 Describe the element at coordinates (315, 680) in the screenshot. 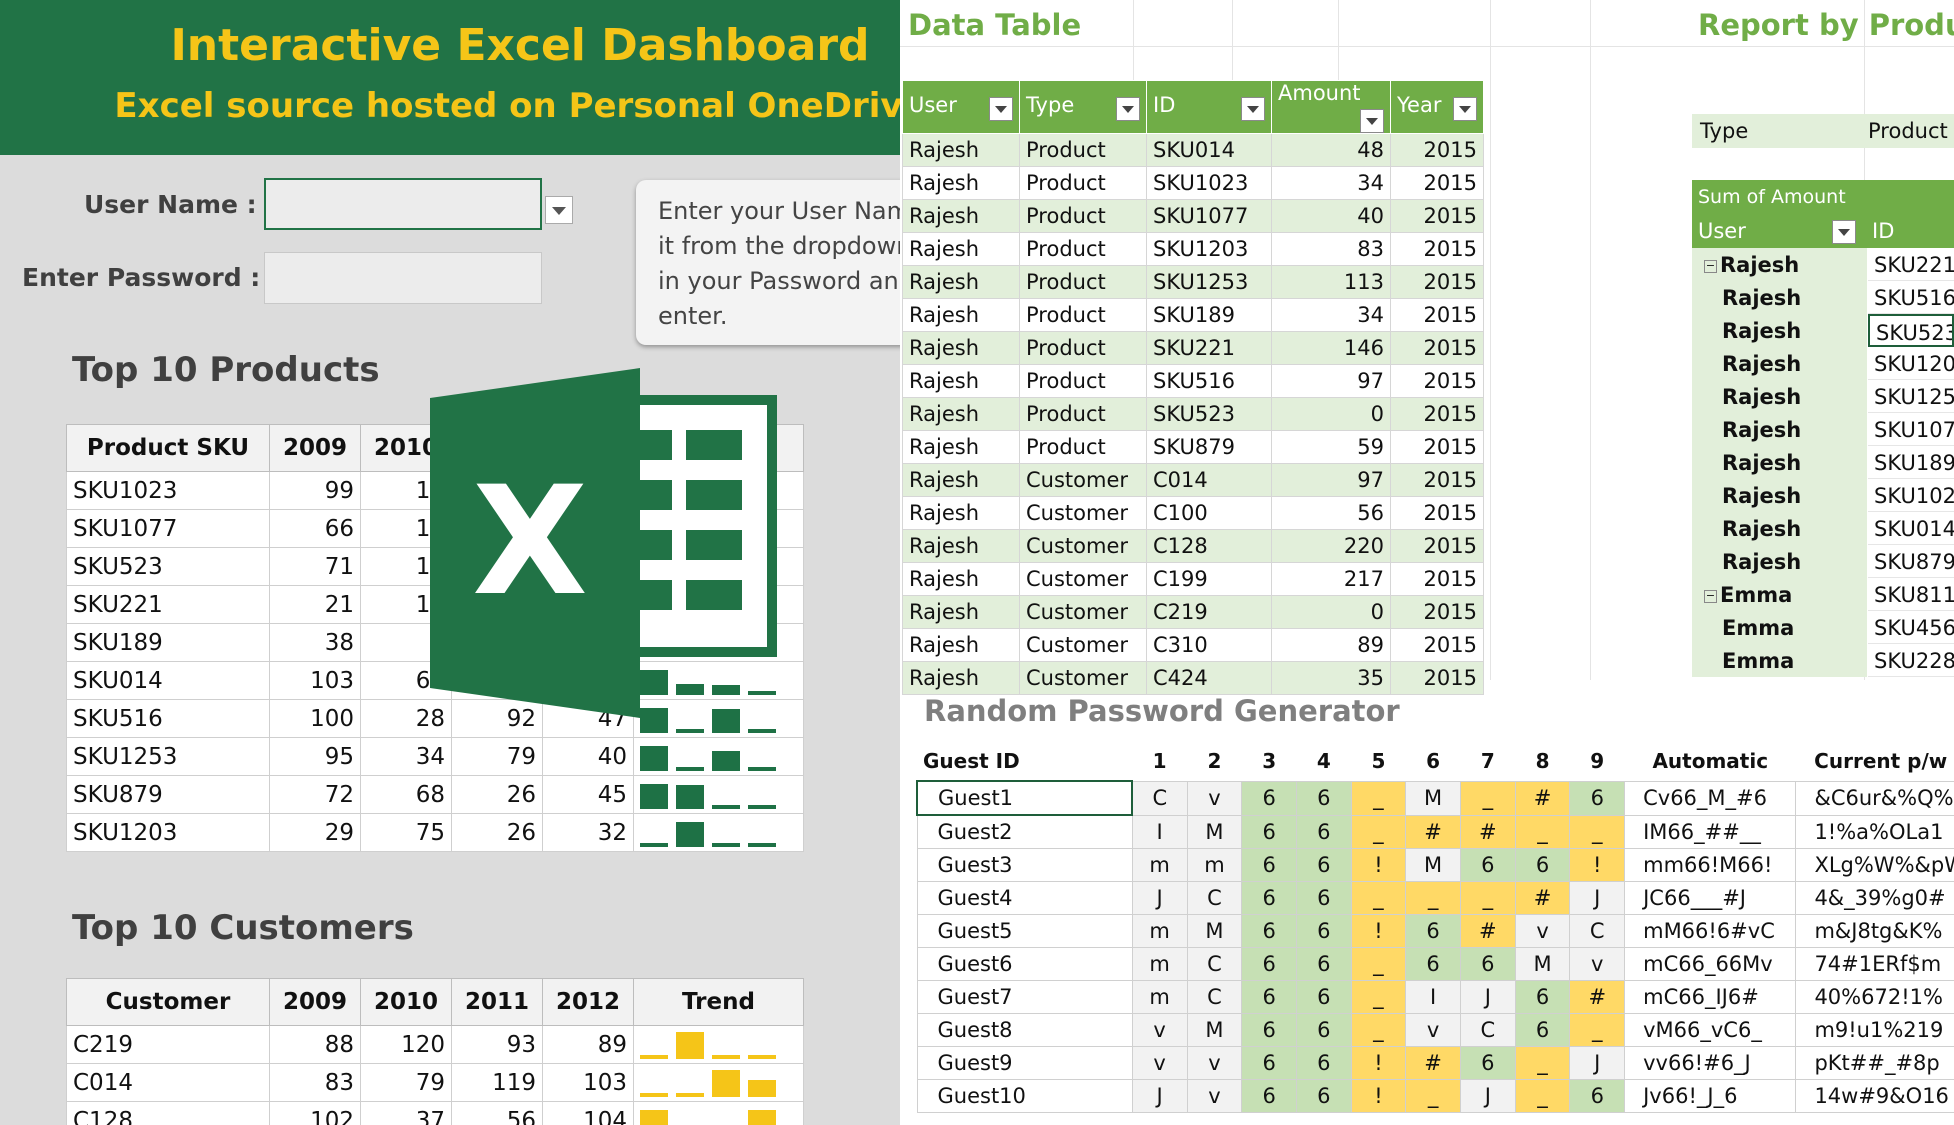

I see `table-cell-y2009: 103` at that location.